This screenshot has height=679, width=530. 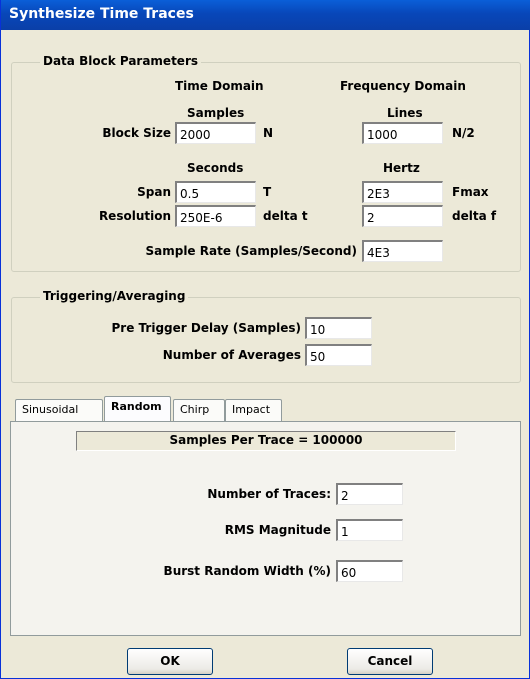 I want to click on sample-rate-label: Sample Rate (Samples/Second), so click(x=251, y=251).